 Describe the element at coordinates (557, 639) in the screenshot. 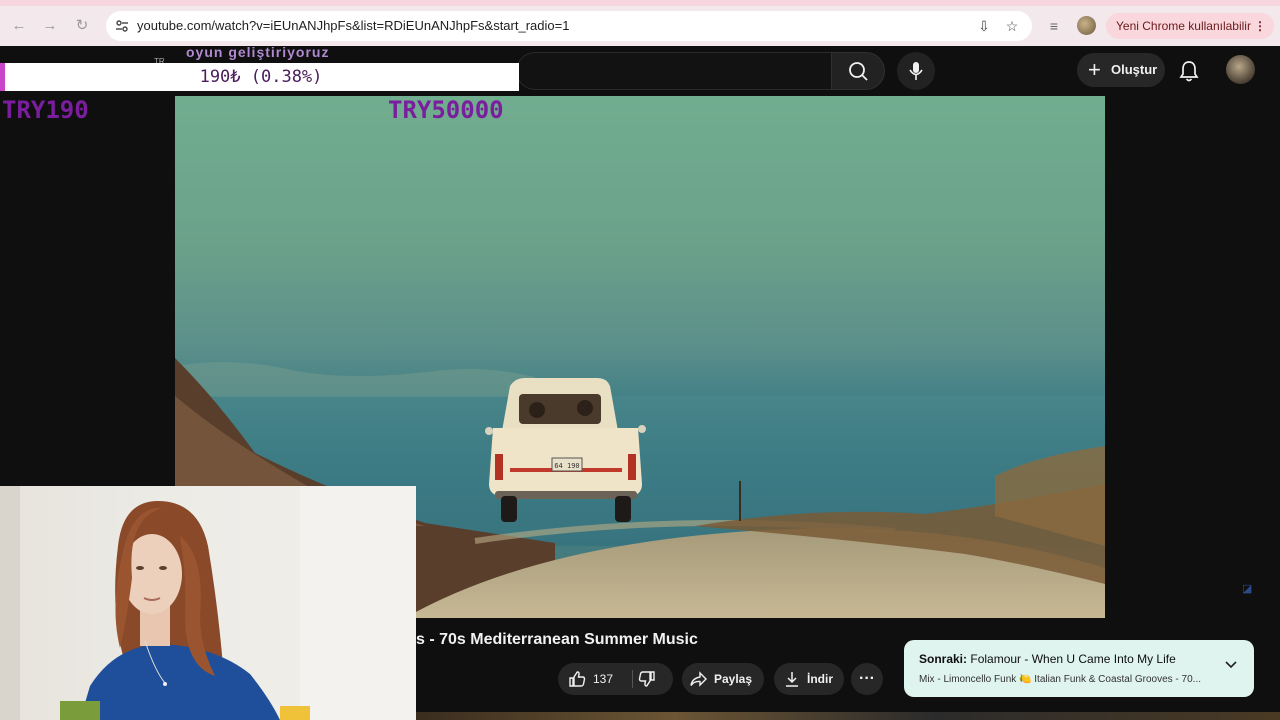

I see `video-title: s - 70s Mediterranean Summer Music` at that location.